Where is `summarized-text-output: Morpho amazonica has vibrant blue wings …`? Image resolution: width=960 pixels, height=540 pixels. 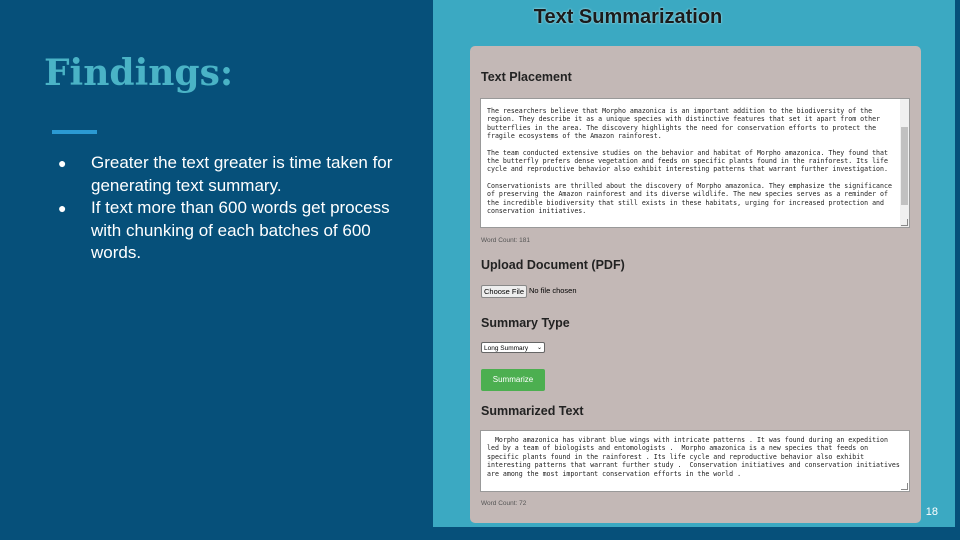 summarized-text-output: Morpho amazonica has vibrant blue wings … is located at coordinates (695, 461).